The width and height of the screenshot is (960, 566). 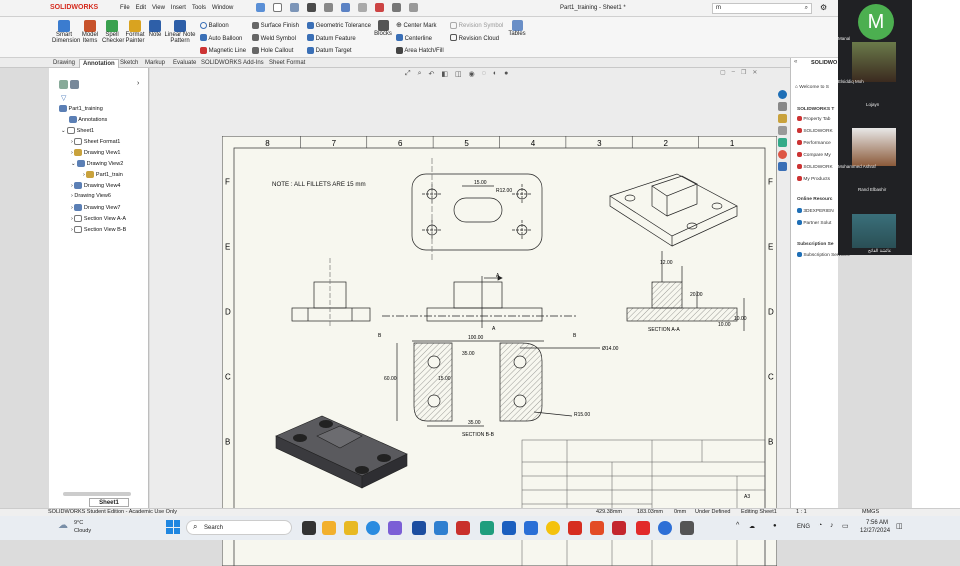 What do you see at coordinates (420, 74) in the screenshot?
I see `zoom-area-icon: ⌕` at bounding box center [420, 74].